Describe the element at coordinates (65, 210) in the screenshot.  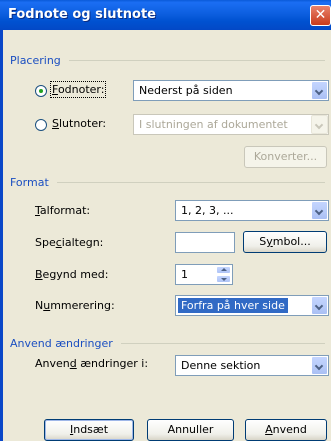
I see `number-format-label-rest: alformat:` at that location.